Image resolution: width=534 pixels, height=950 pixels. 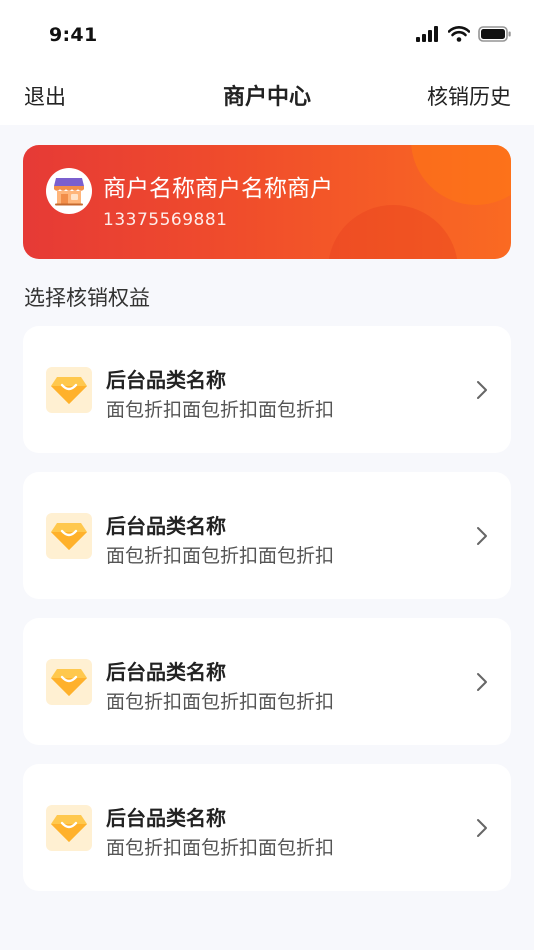 I want to click on merchant-name: 商户名称商户名称商户, so click(x=218, y=189).